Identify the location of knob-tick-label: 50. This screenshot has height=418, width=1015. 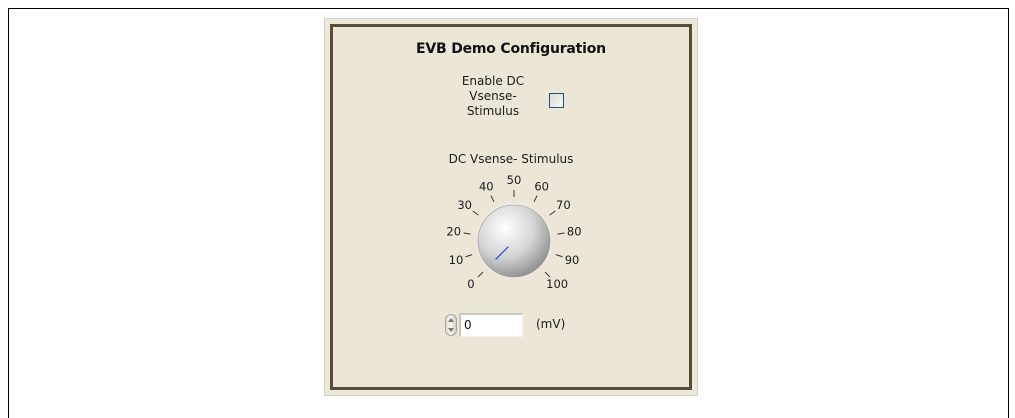
(514, 180).